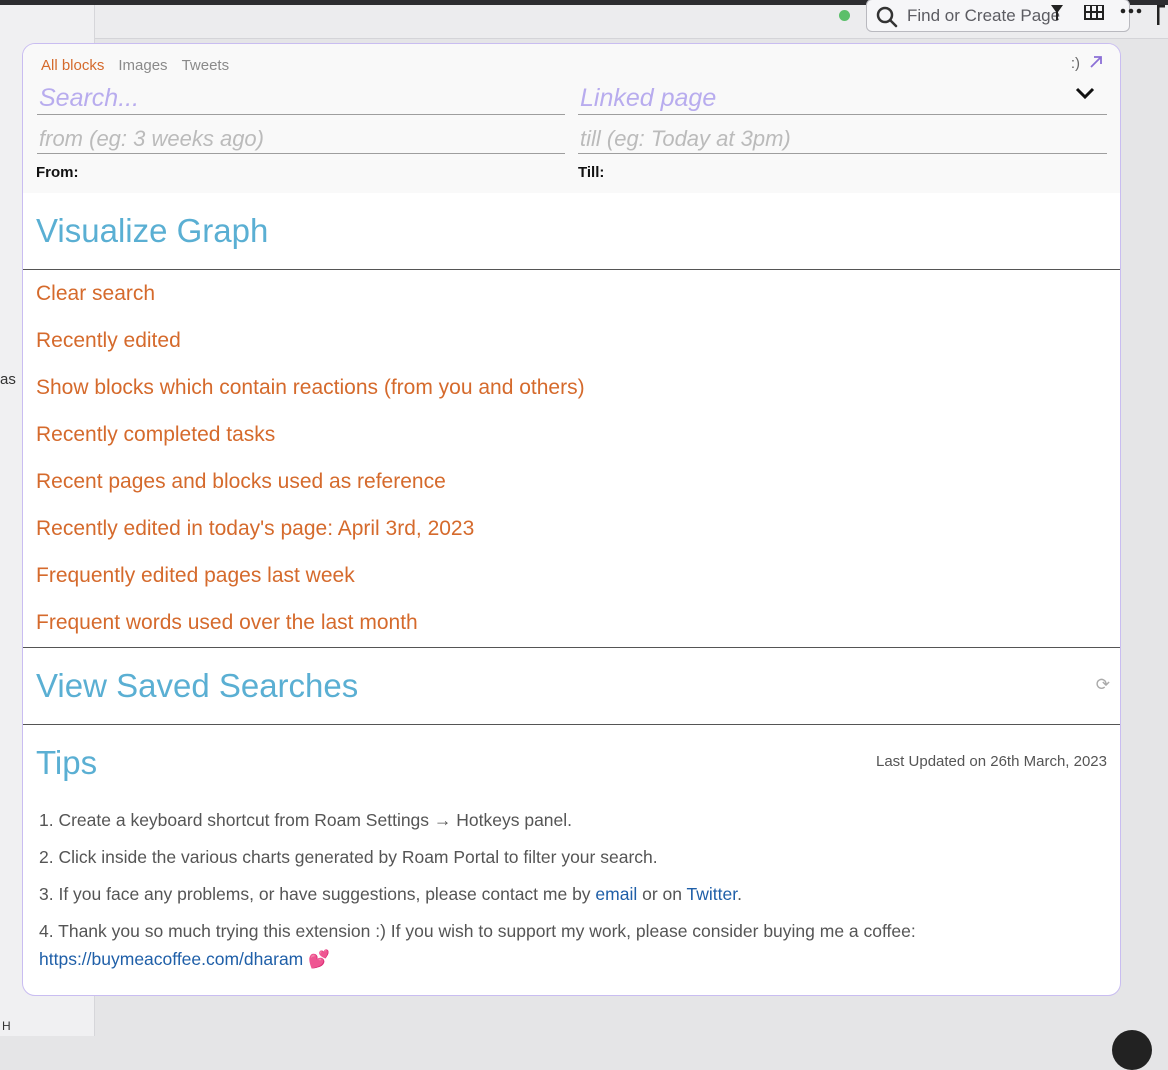  What do you see at coordinates (1094, 13) in the screenshot?
I see `table-icon` at bounding box center [1094, 13].